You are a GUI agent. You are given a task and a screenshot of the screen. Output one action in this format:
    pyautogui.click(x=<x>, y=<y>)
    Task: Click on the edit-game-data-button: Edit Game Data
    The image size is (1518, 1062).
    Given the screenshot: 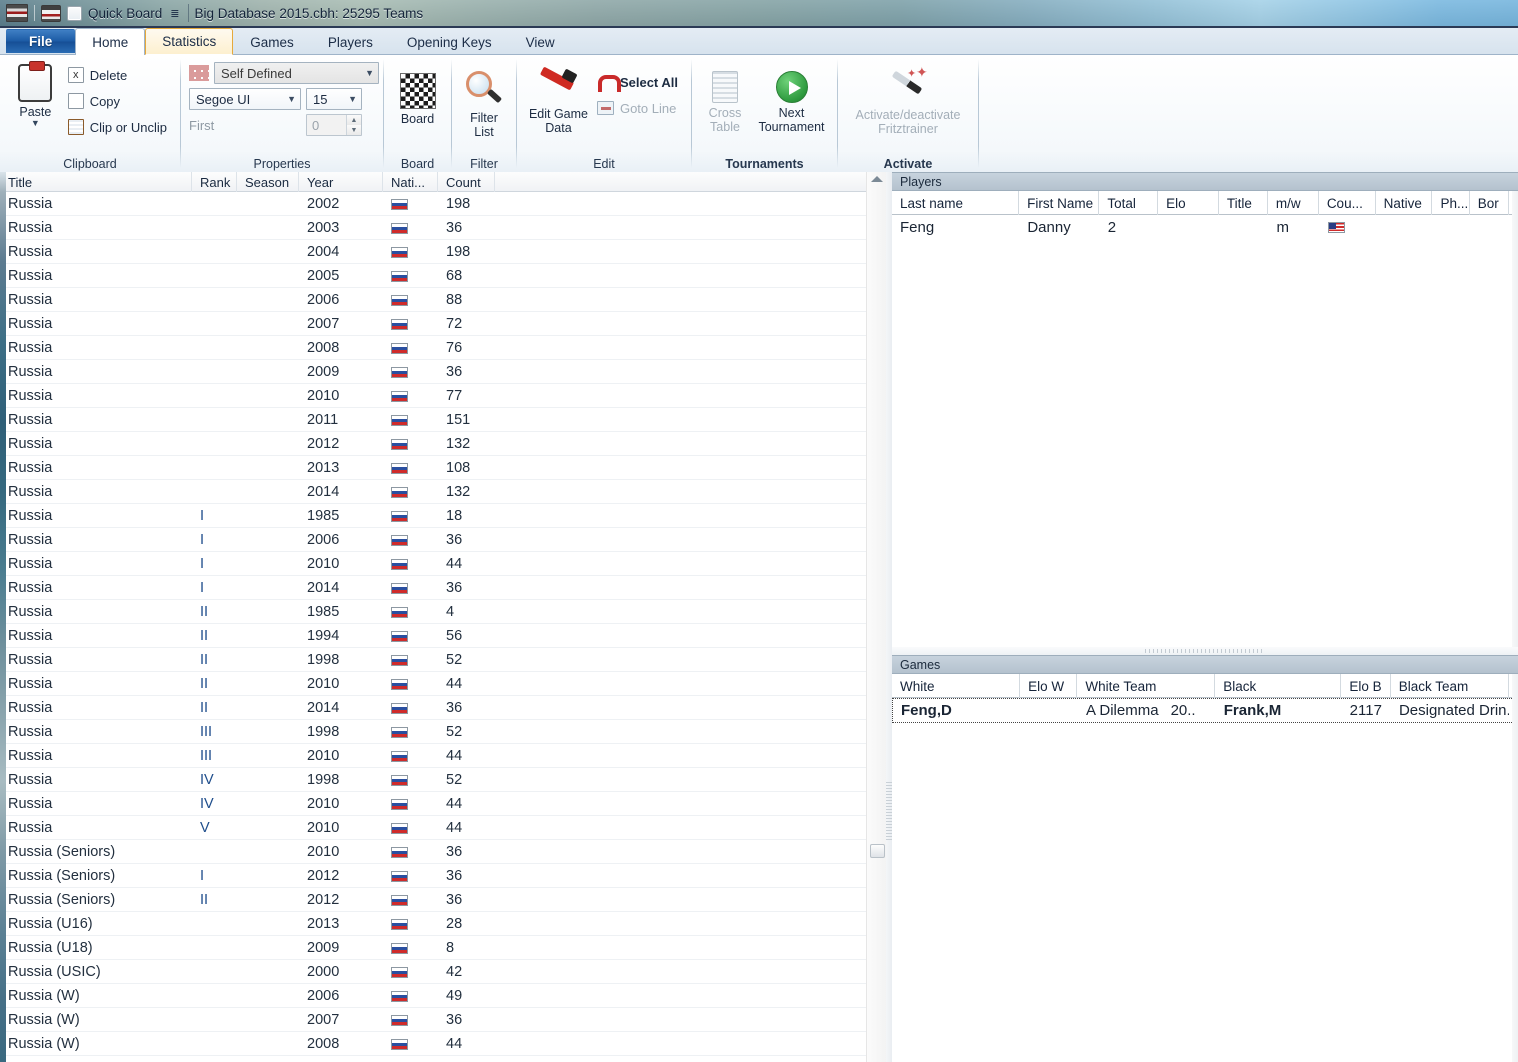 What is the action you would take?
    pyautogui.click(x=558, y=100)
    